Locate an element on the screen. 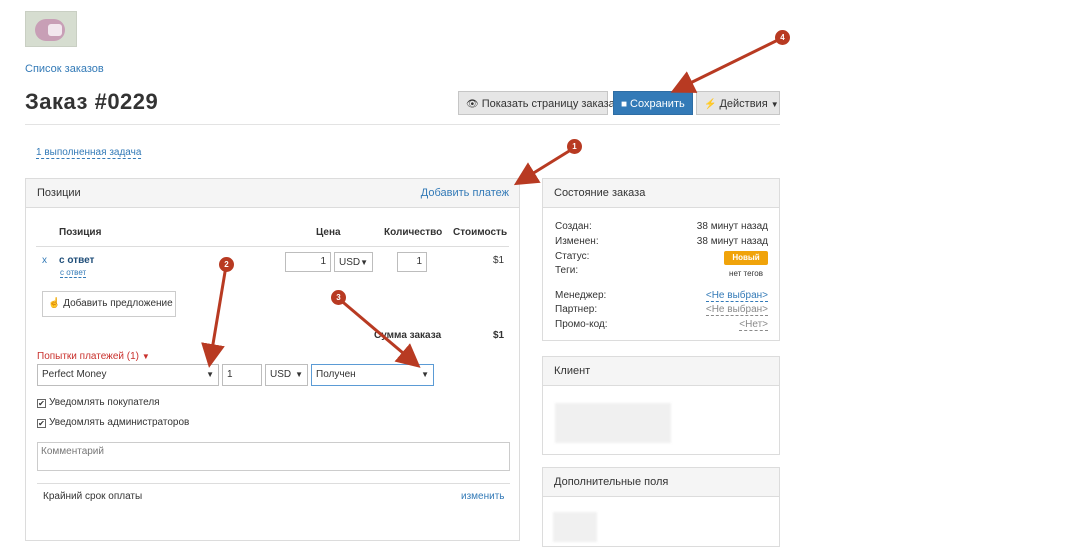 The image size is (1068, 547). status-label: Статус: is located at coordinates (572, 256).